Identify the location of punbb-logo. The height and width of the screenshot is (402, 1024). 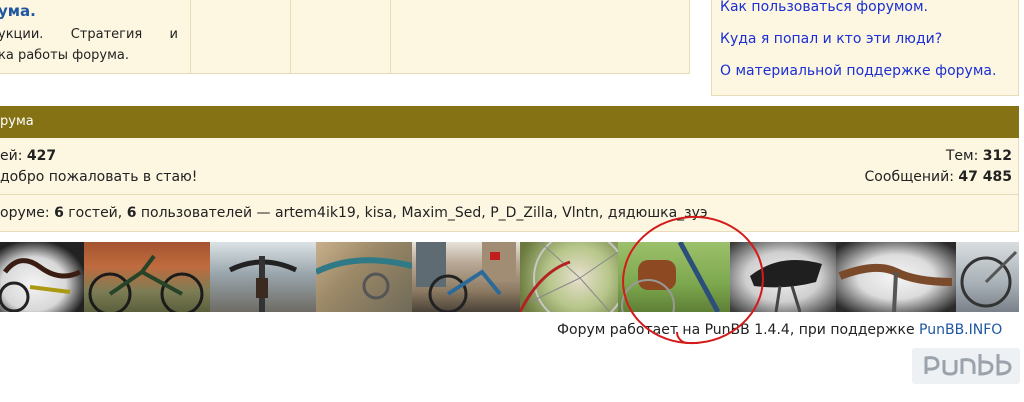
(966, 366).